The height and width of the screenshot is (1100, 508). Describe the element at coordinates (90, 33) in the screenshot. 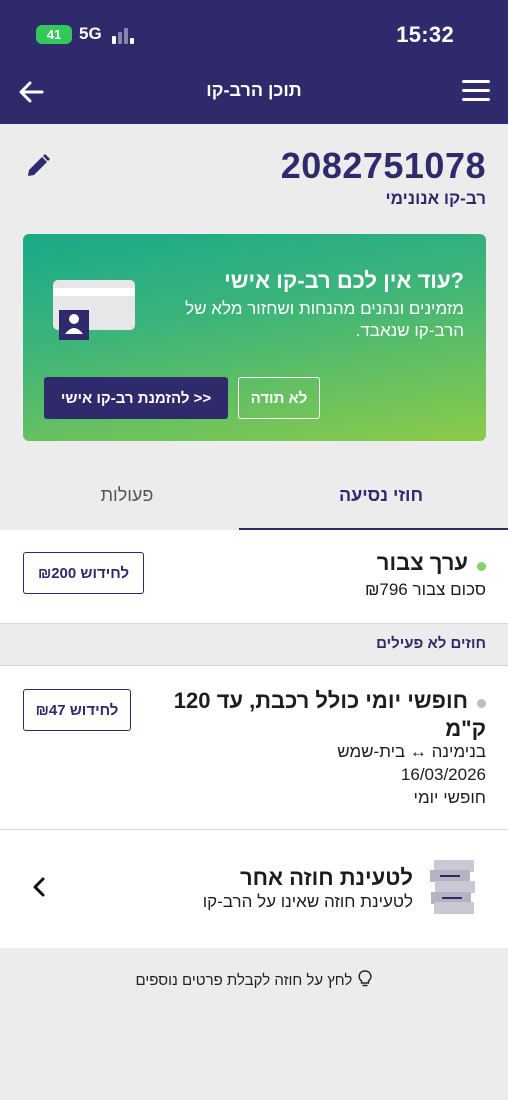

I see `network-type: 5G` at that location.